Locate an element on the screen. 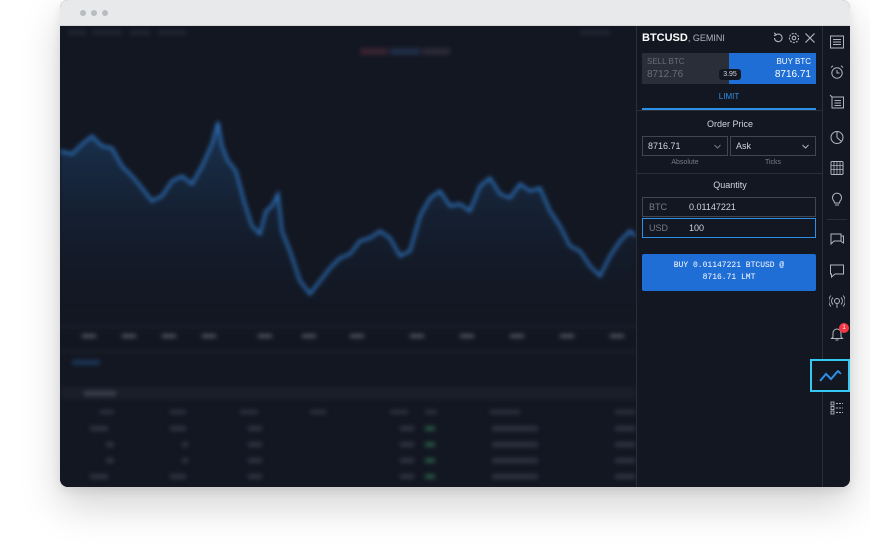 The height and width of the screenshot is (547, 870). streams-icon is located at coordinates (837, 302).